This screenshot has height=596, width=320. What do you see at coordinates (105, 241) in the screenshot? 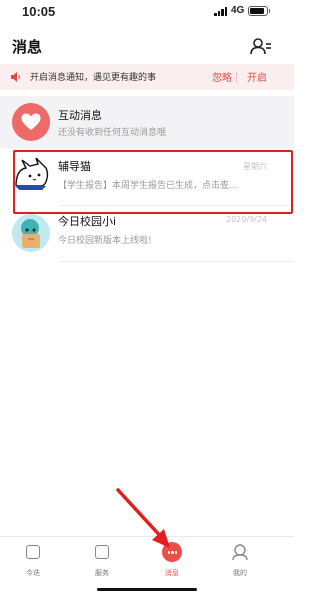
I see `message-preview: 今日校园新版本上线啦!` at bounding box center [105, 241].